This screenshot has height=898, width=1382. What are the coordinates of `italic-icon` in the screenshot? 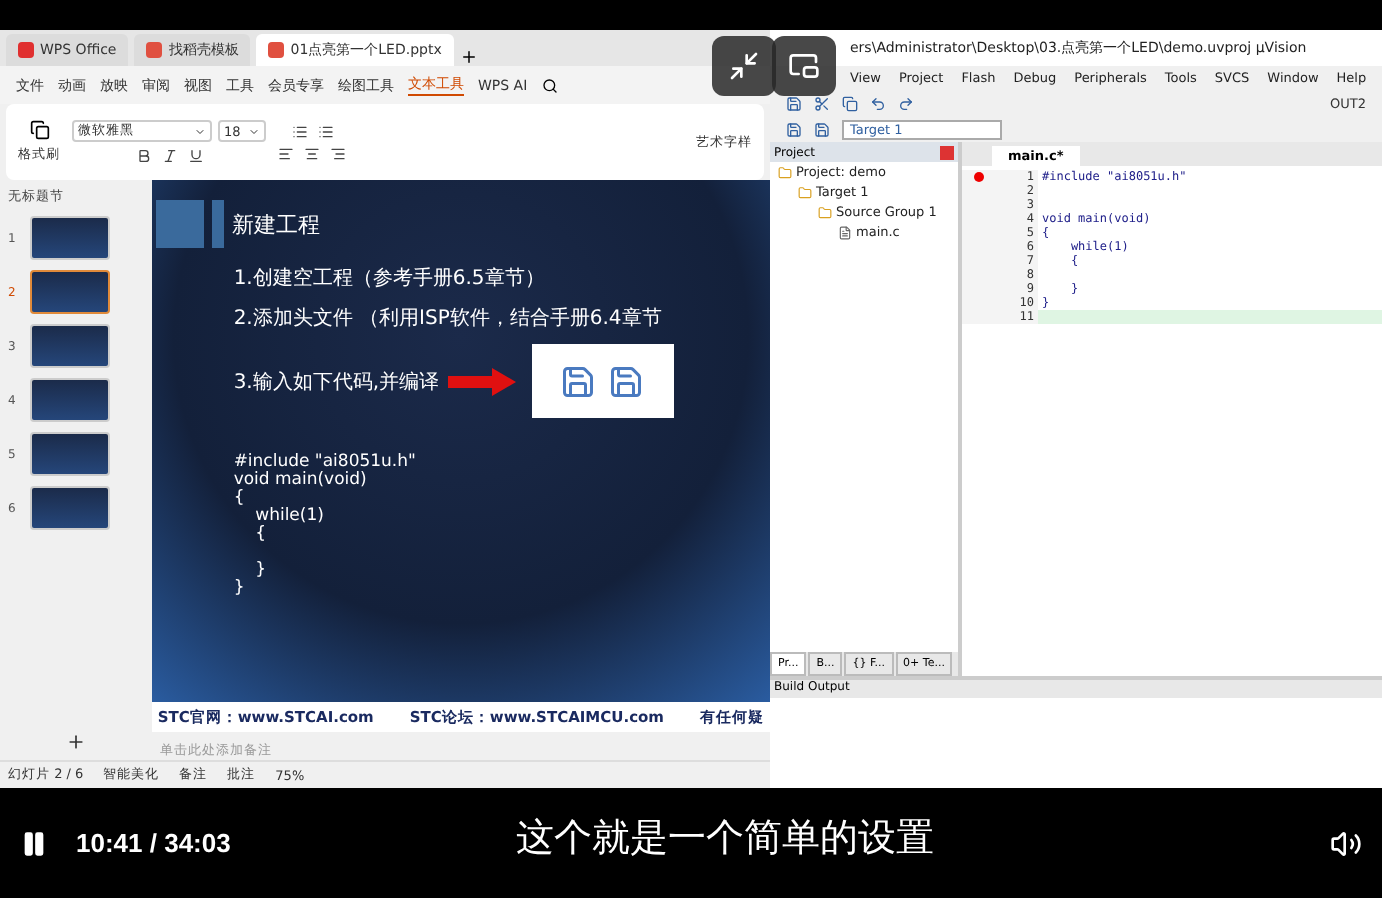 It's located at (169, 156).